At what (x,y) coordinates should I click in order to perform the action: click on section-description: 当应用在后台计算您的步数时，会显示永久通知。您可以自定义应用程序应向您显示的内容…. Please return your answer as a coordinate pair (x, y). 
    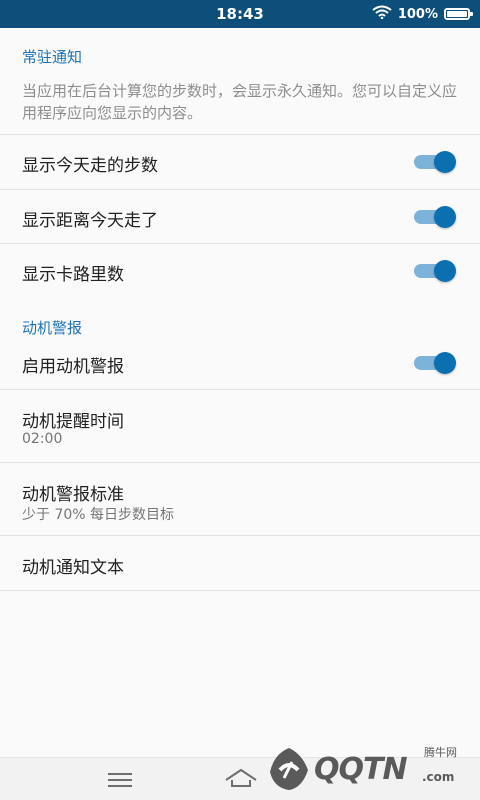
    Looking at the image, I should click on (240, 102).